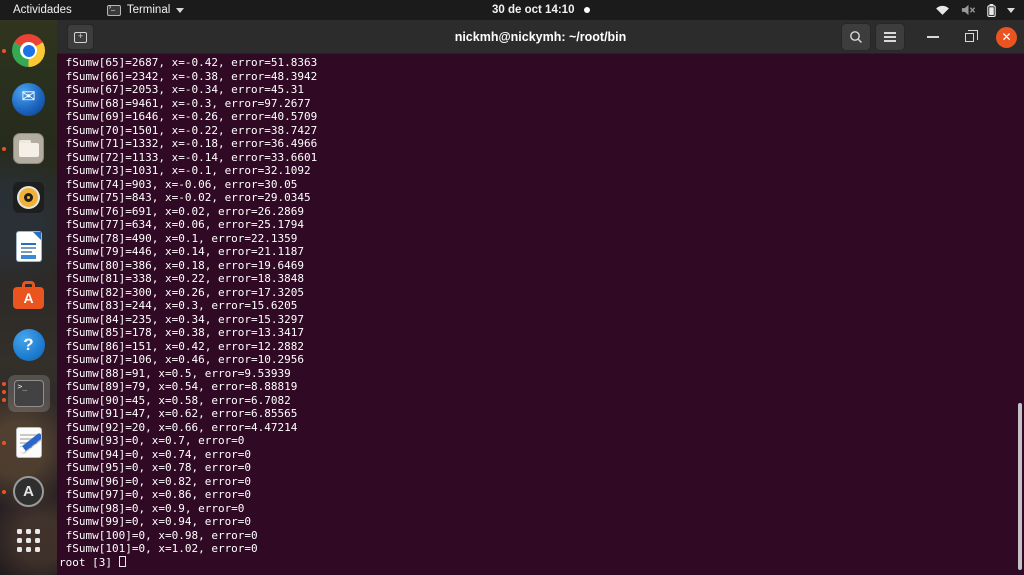  I want to click on chrome-icon, so click(28, 50).